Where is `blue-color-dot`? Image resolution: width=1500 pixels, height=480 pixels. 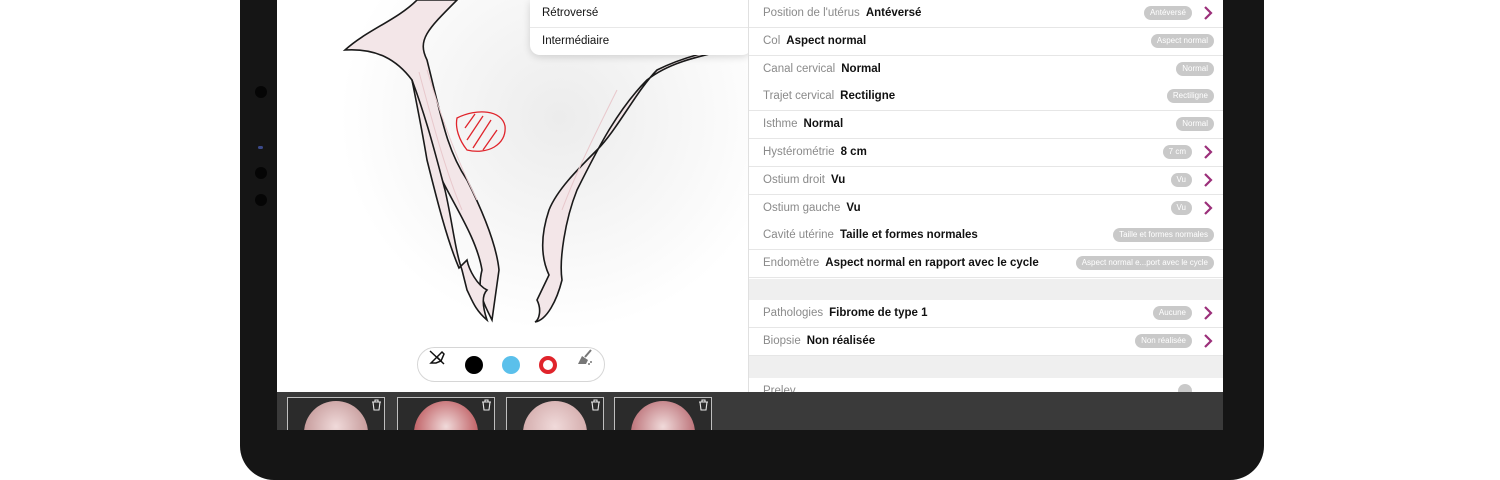
blue-color-dot is located at coordinates (511, 365).